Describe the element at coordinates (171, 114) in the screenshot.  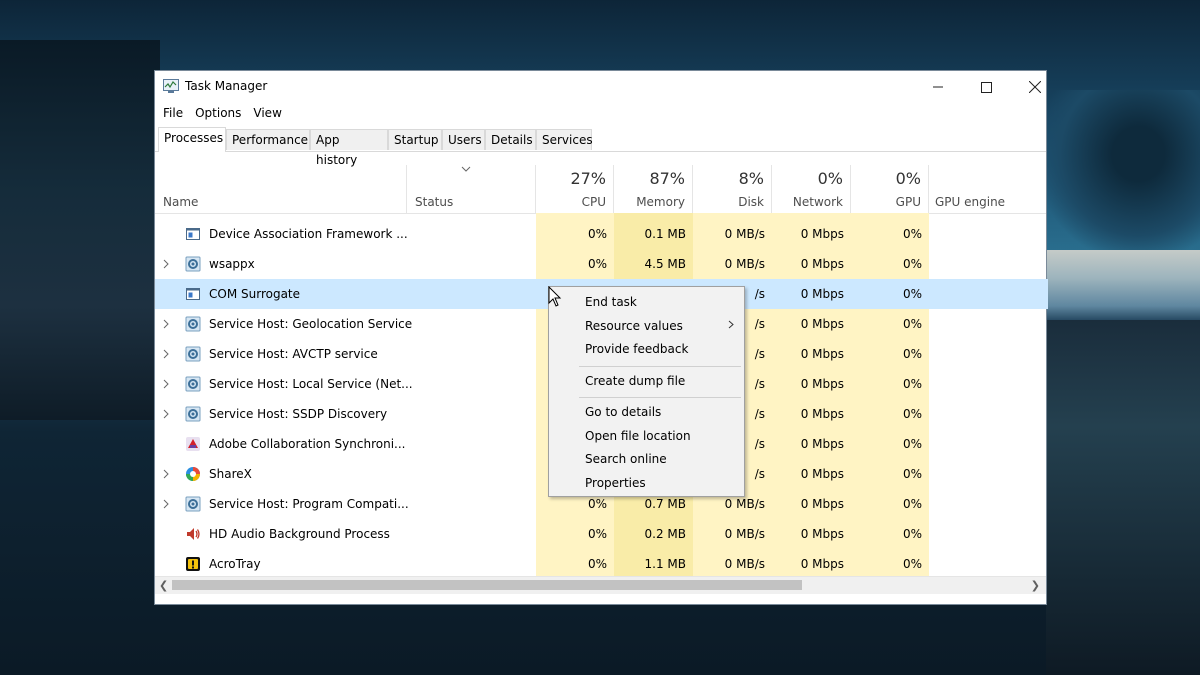
I see `menu-file: File` at that location.